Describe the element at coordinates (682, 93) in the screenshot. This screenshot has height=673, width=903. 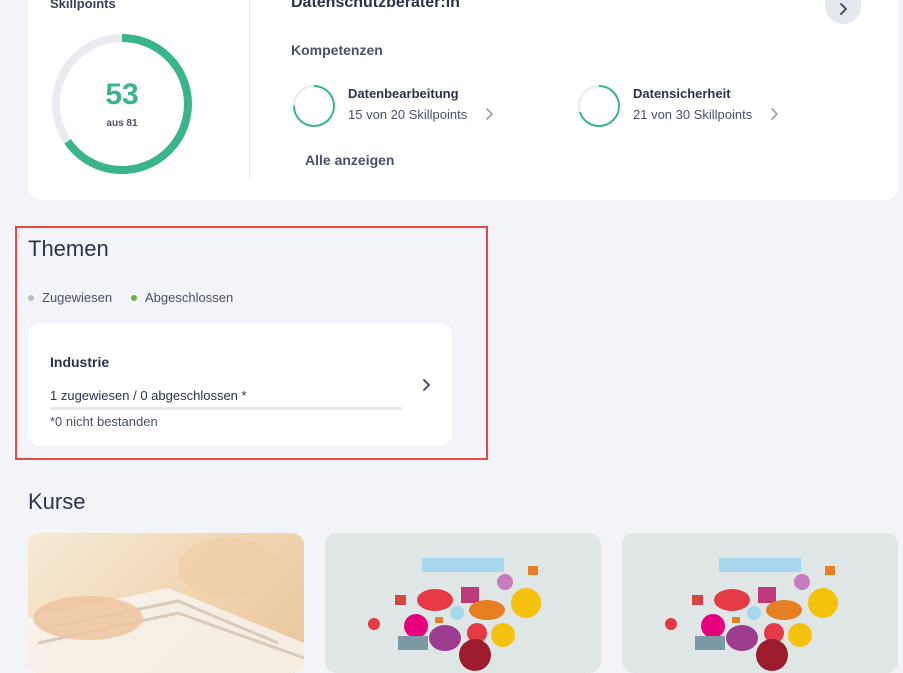
I see `competency-name: Datensicherheit` at that location.